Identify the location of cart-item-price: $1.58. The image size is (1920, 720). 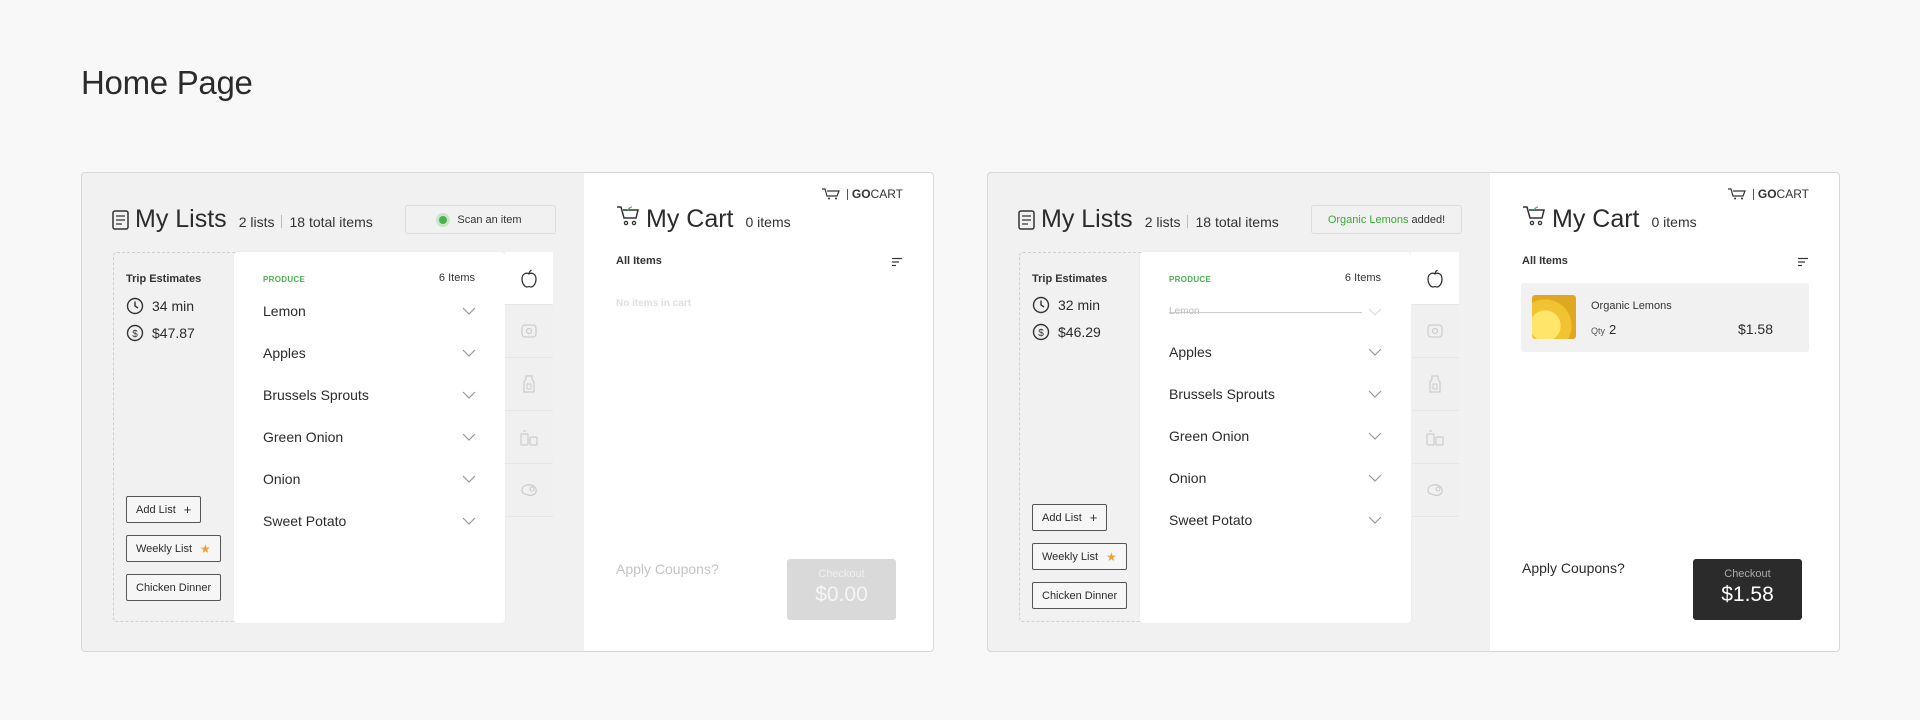
(1755, 329).